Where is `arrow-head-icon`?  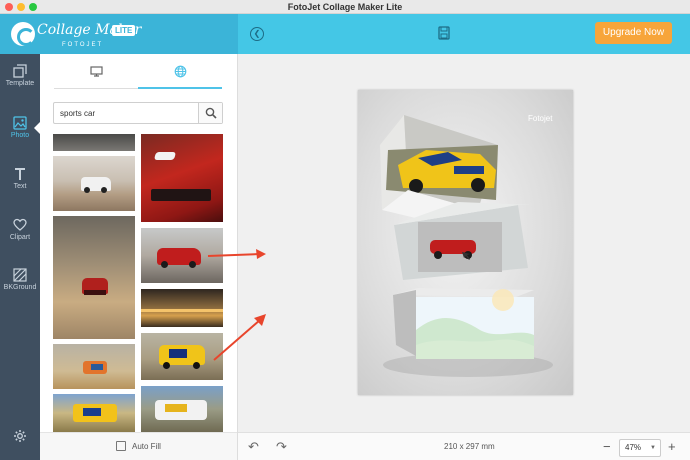 arrow-head-icon is located at coordinates (261, 254).